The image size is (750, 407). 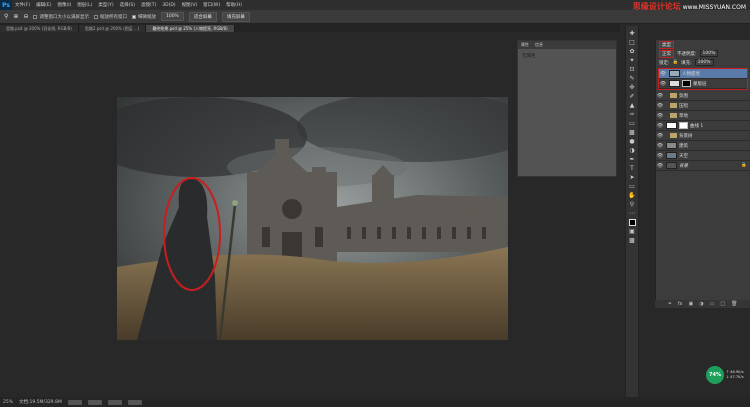 I want to click on zoom-level: 25%, so click(x=8, y=402).